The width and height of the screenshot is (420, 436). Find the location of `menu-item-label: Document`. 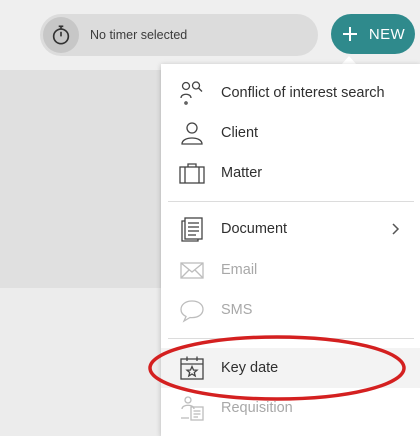

menu-item-label: Document is located at coordinates (254, 229).